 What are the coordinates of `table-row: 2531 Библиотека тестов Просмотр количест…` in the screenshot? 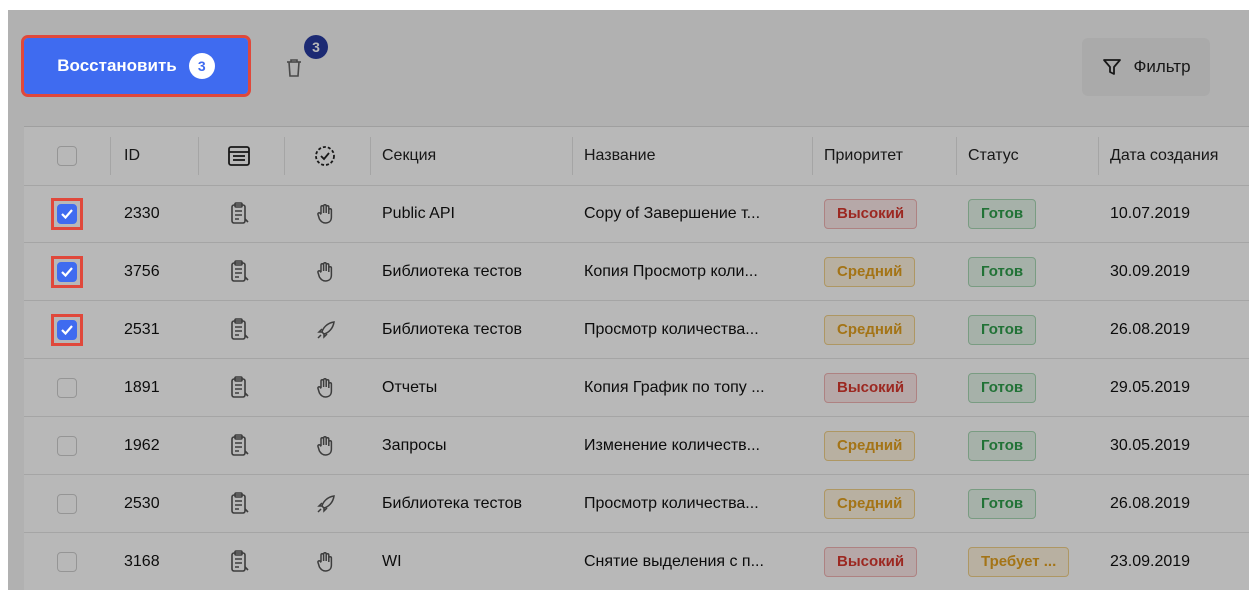 It's located at (636, 330).